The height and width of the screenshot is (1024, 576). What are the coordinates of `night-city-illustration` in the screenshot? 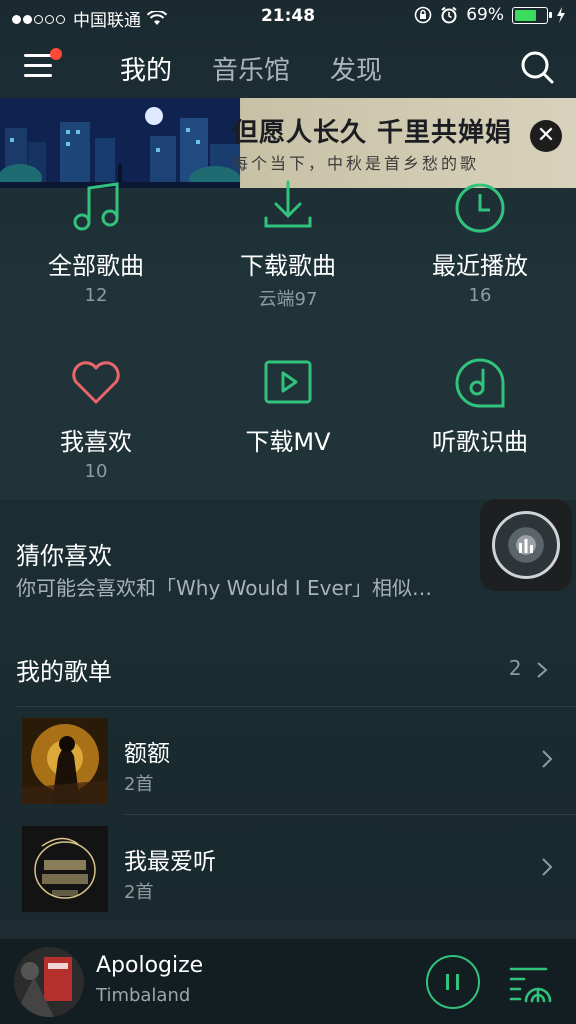 It's located at (120, 143).